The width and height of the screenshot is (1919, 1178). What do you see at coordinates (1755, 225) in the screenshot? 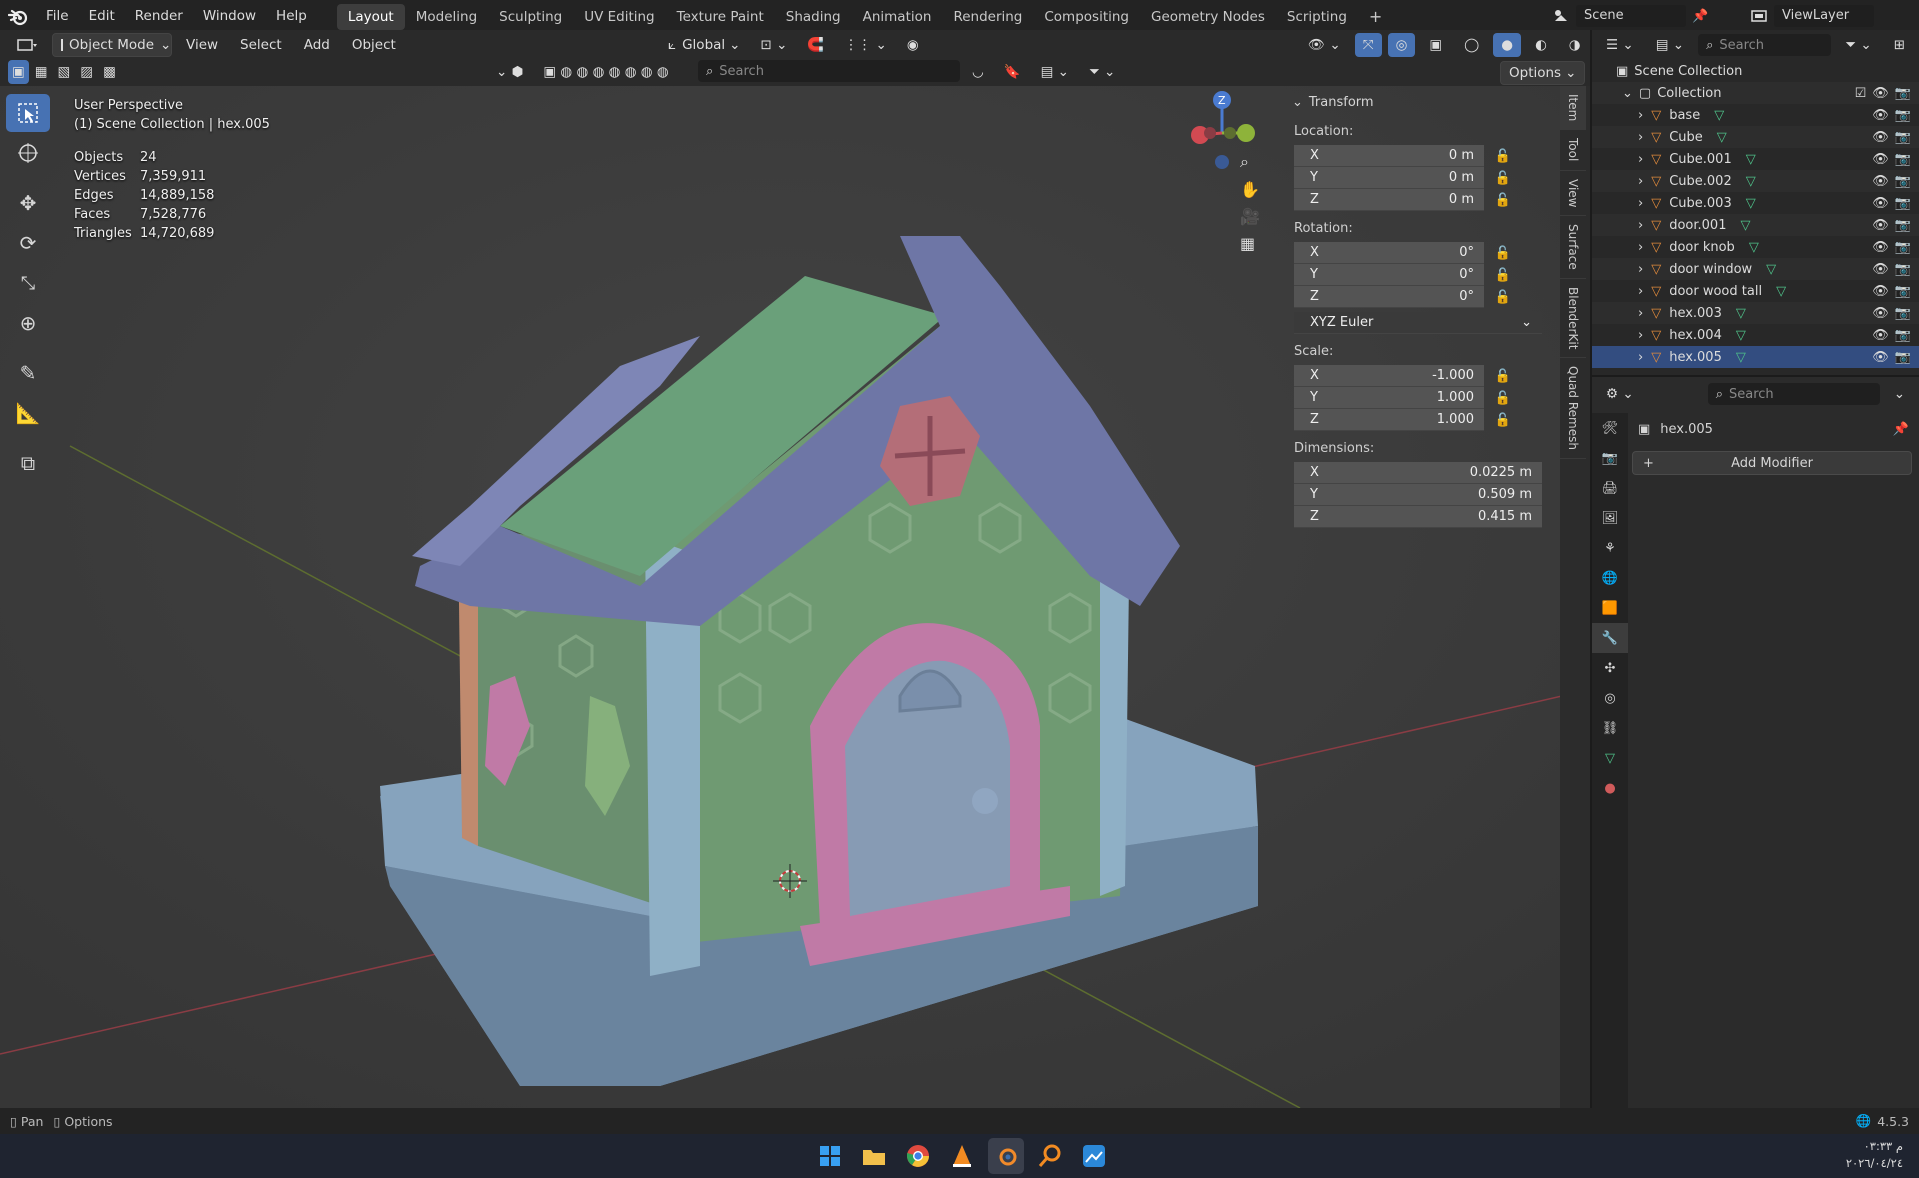
I see `outliner-item: › ▽ door.001 ▽ 👁 📷` at bounding box center [1755, 225].